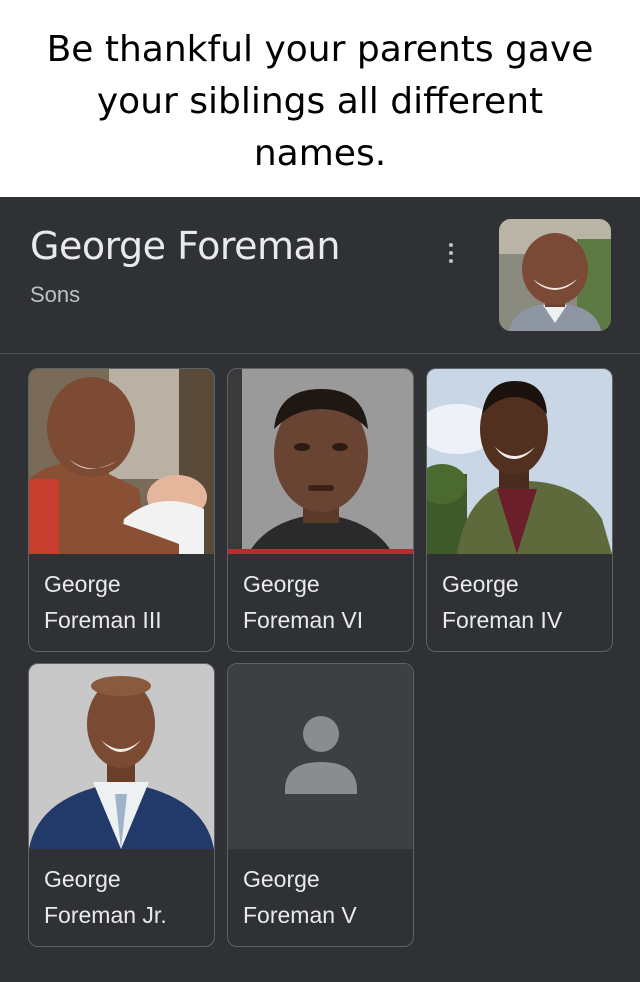 The height and width of the screenshot is (982, 640). What do you see at coordinates (451, 254) in the screenshot?
I see `more-vert-icon` at bounding box center [451, 254].